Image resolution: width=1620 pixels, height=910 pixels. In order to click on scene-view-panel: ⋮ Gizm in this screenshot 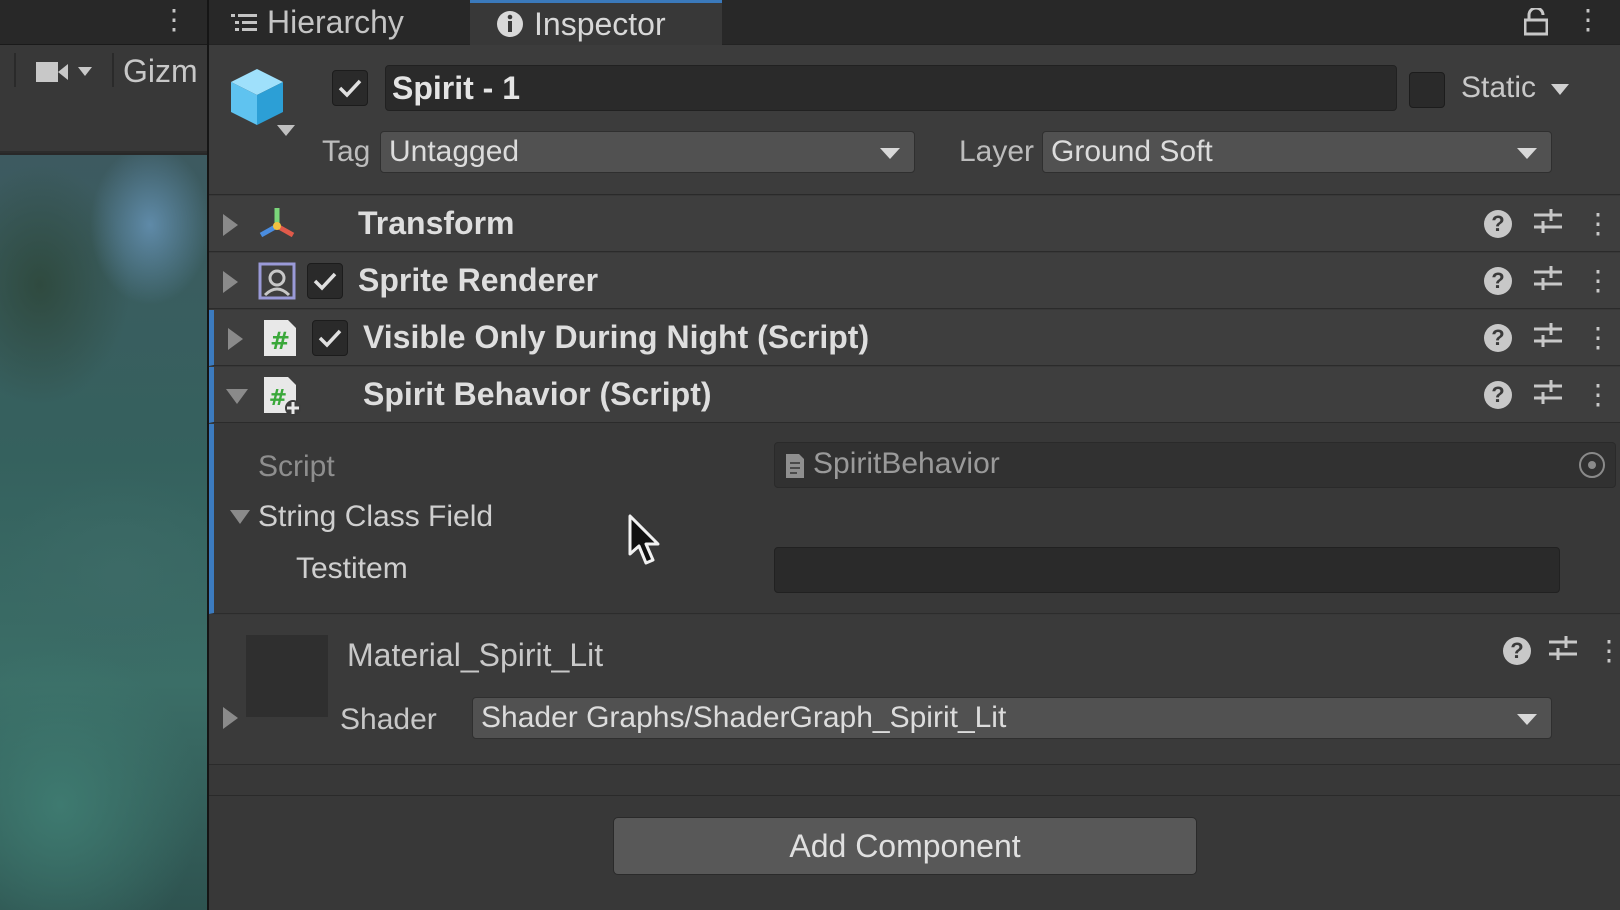, I will do `click(103, 455)`.